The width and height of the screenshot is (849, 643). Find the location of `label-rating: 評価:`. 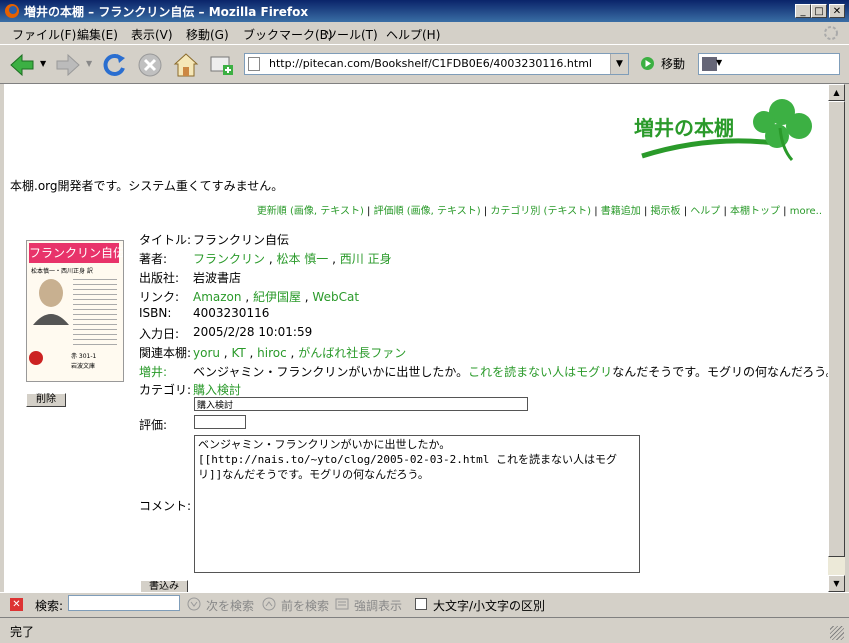

label-rating: 評価: is located at coordinates (153, 425).